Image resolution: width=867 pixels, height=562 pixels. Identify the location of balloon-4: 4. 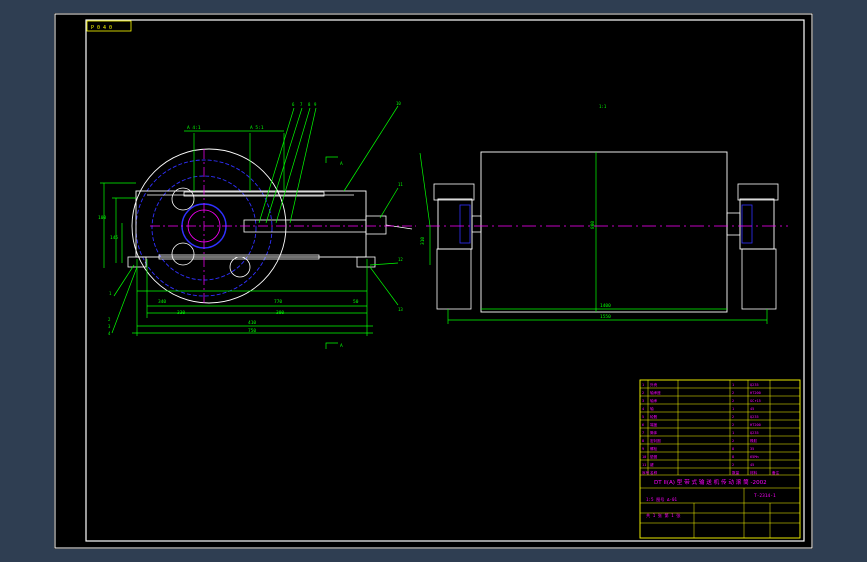
(109, 333).